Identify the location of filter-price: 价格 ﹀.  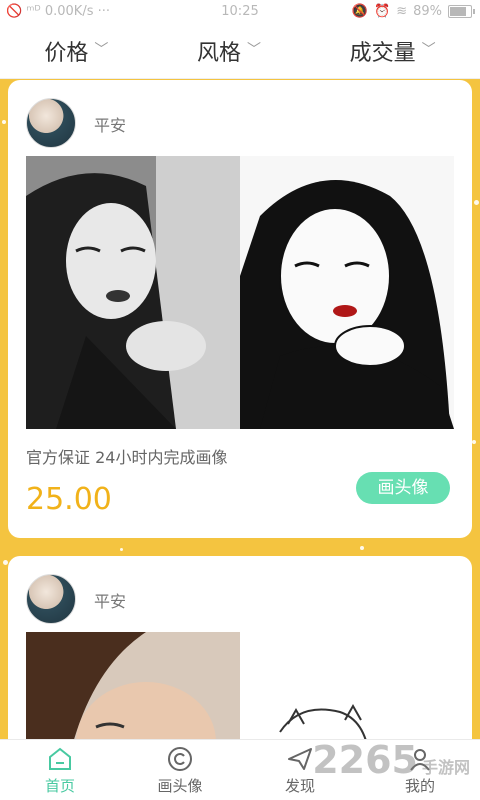
(76, 51).